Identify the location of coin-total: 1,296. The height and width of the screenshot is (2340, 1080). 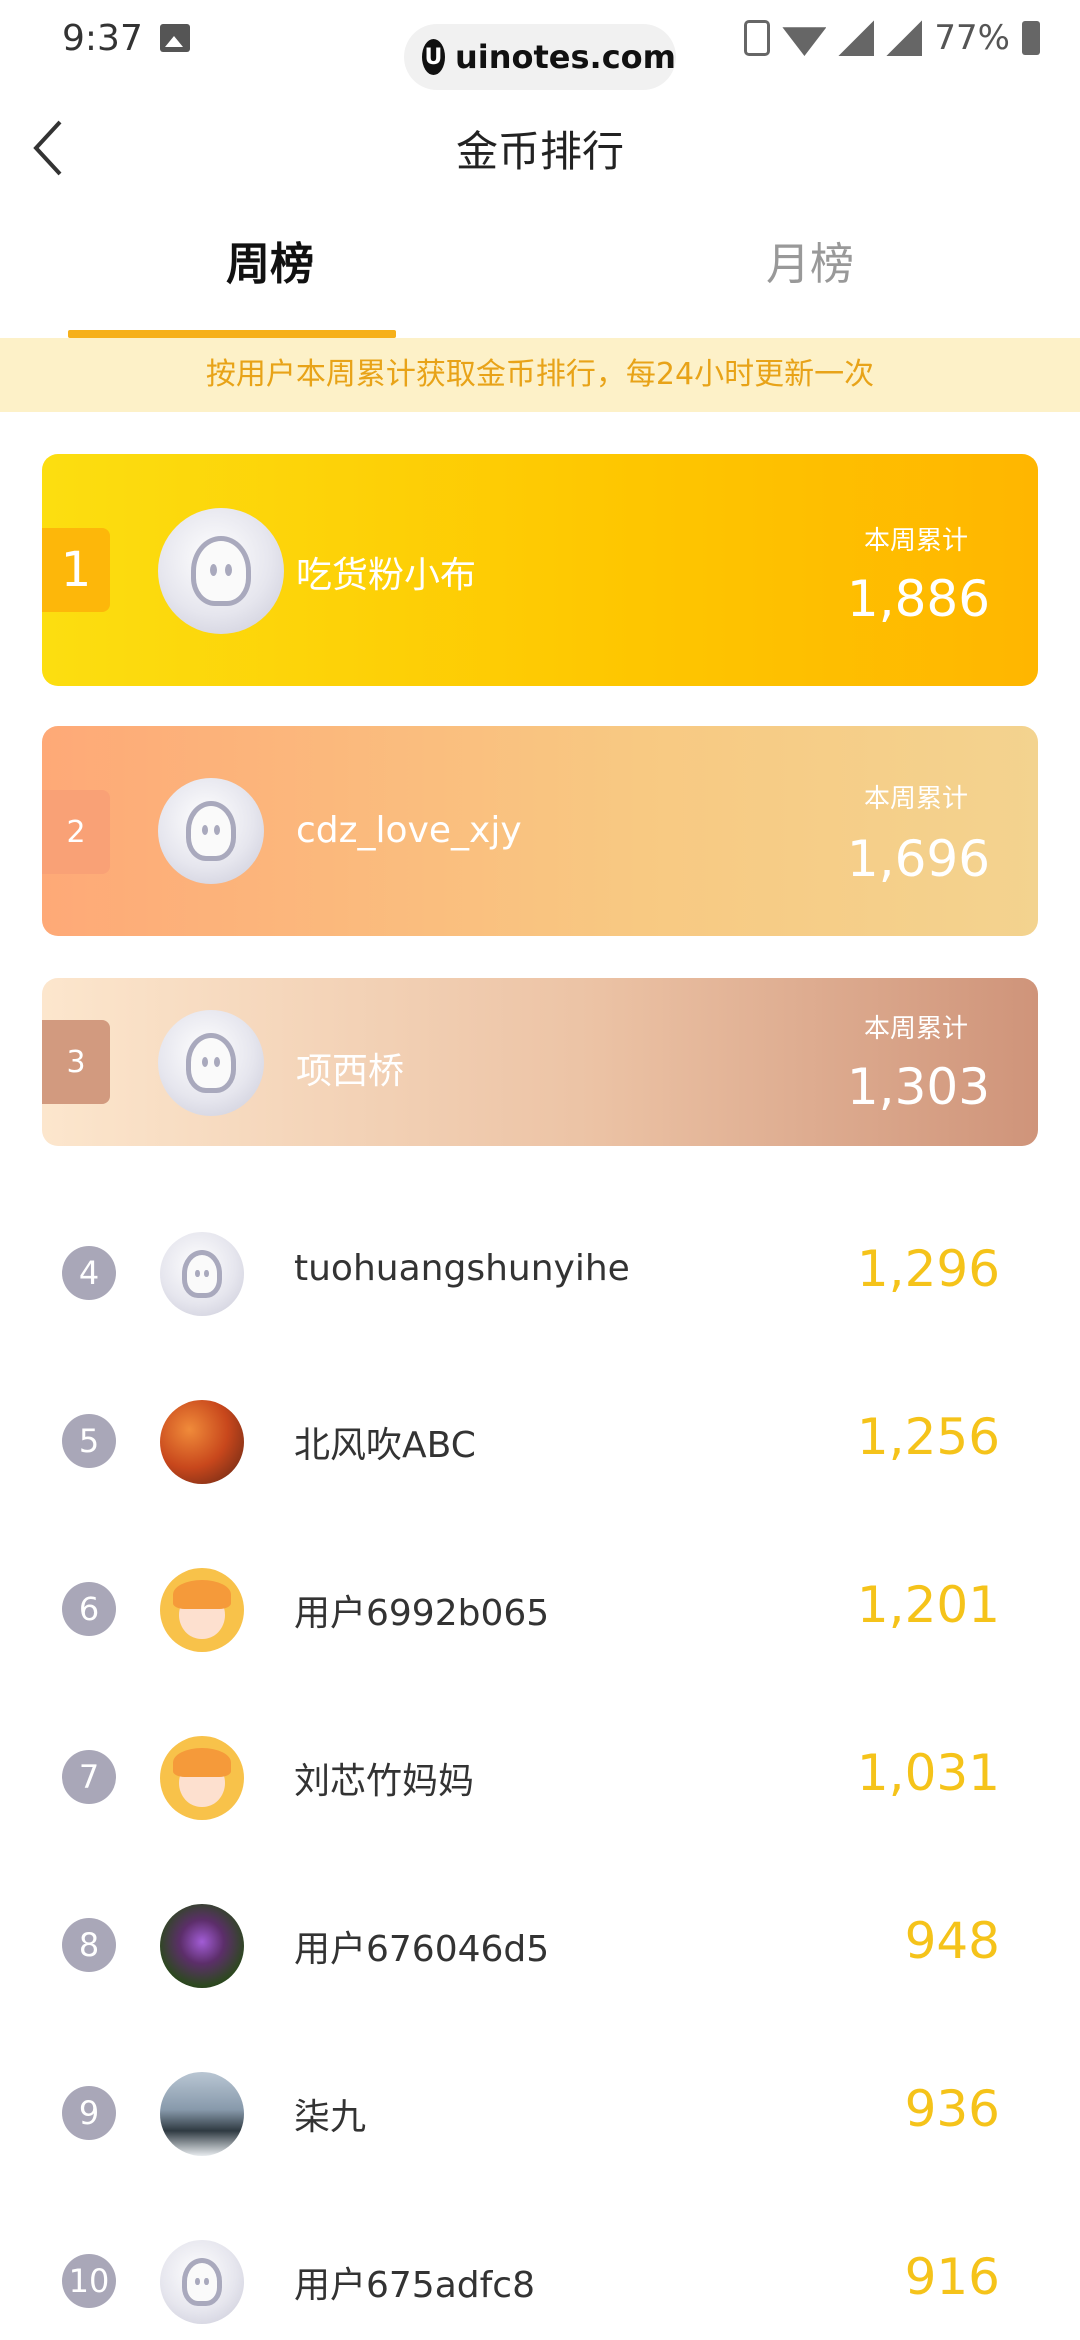
(928, 1269).